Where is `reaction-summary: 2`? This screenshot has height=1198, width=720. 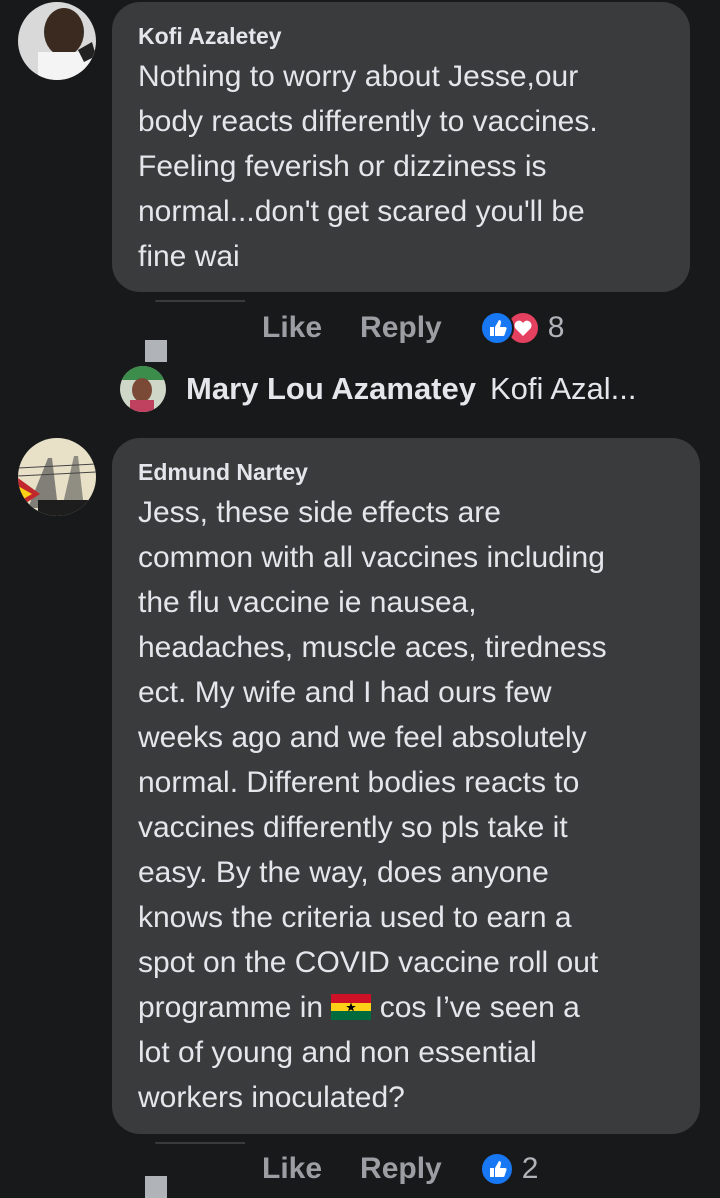
reaction-summary: 2 is located at coordinates (509, 1169).